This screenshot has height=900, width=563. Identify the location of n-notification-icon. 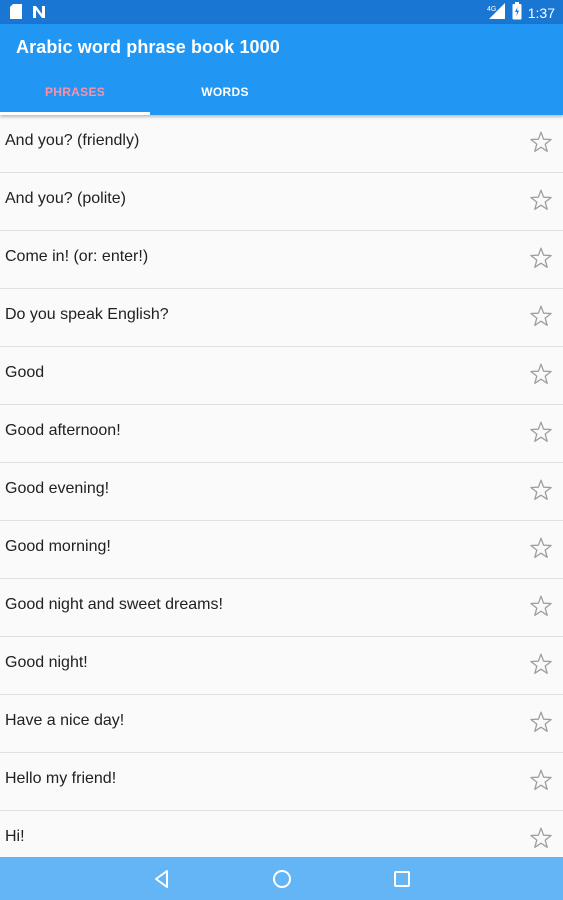
(39, 14).